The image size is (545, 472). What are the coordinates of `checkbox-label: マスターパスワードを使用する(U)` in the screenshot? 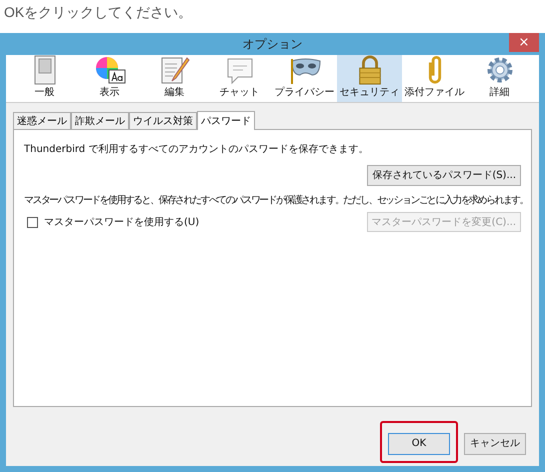 It's located at (122, 223).